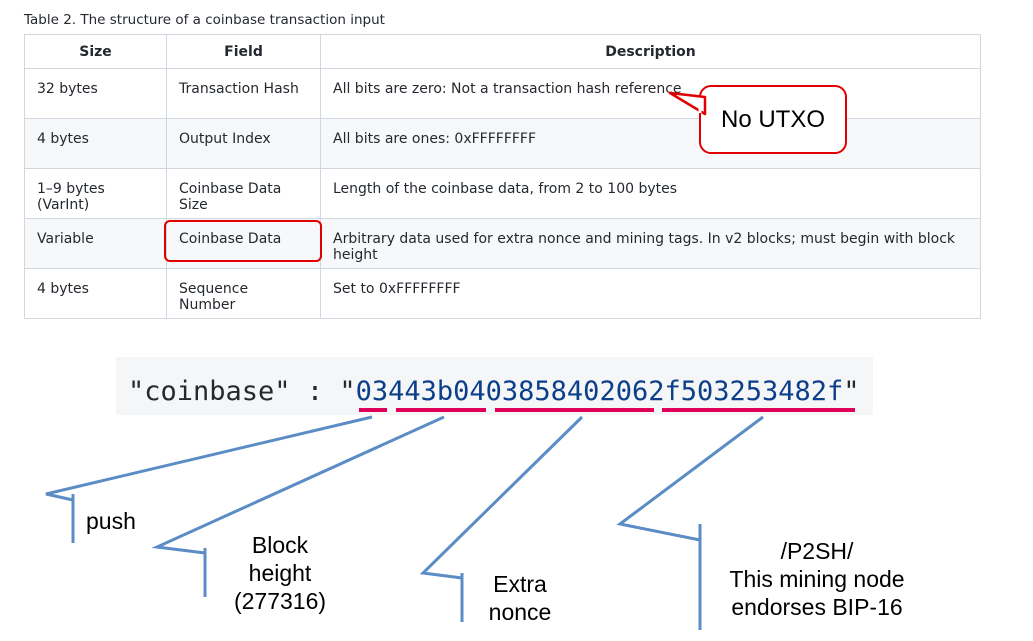 This screenshot has width=1033, height=641. I want to click on label-block-height: Block height (277316), so click(280, 573).